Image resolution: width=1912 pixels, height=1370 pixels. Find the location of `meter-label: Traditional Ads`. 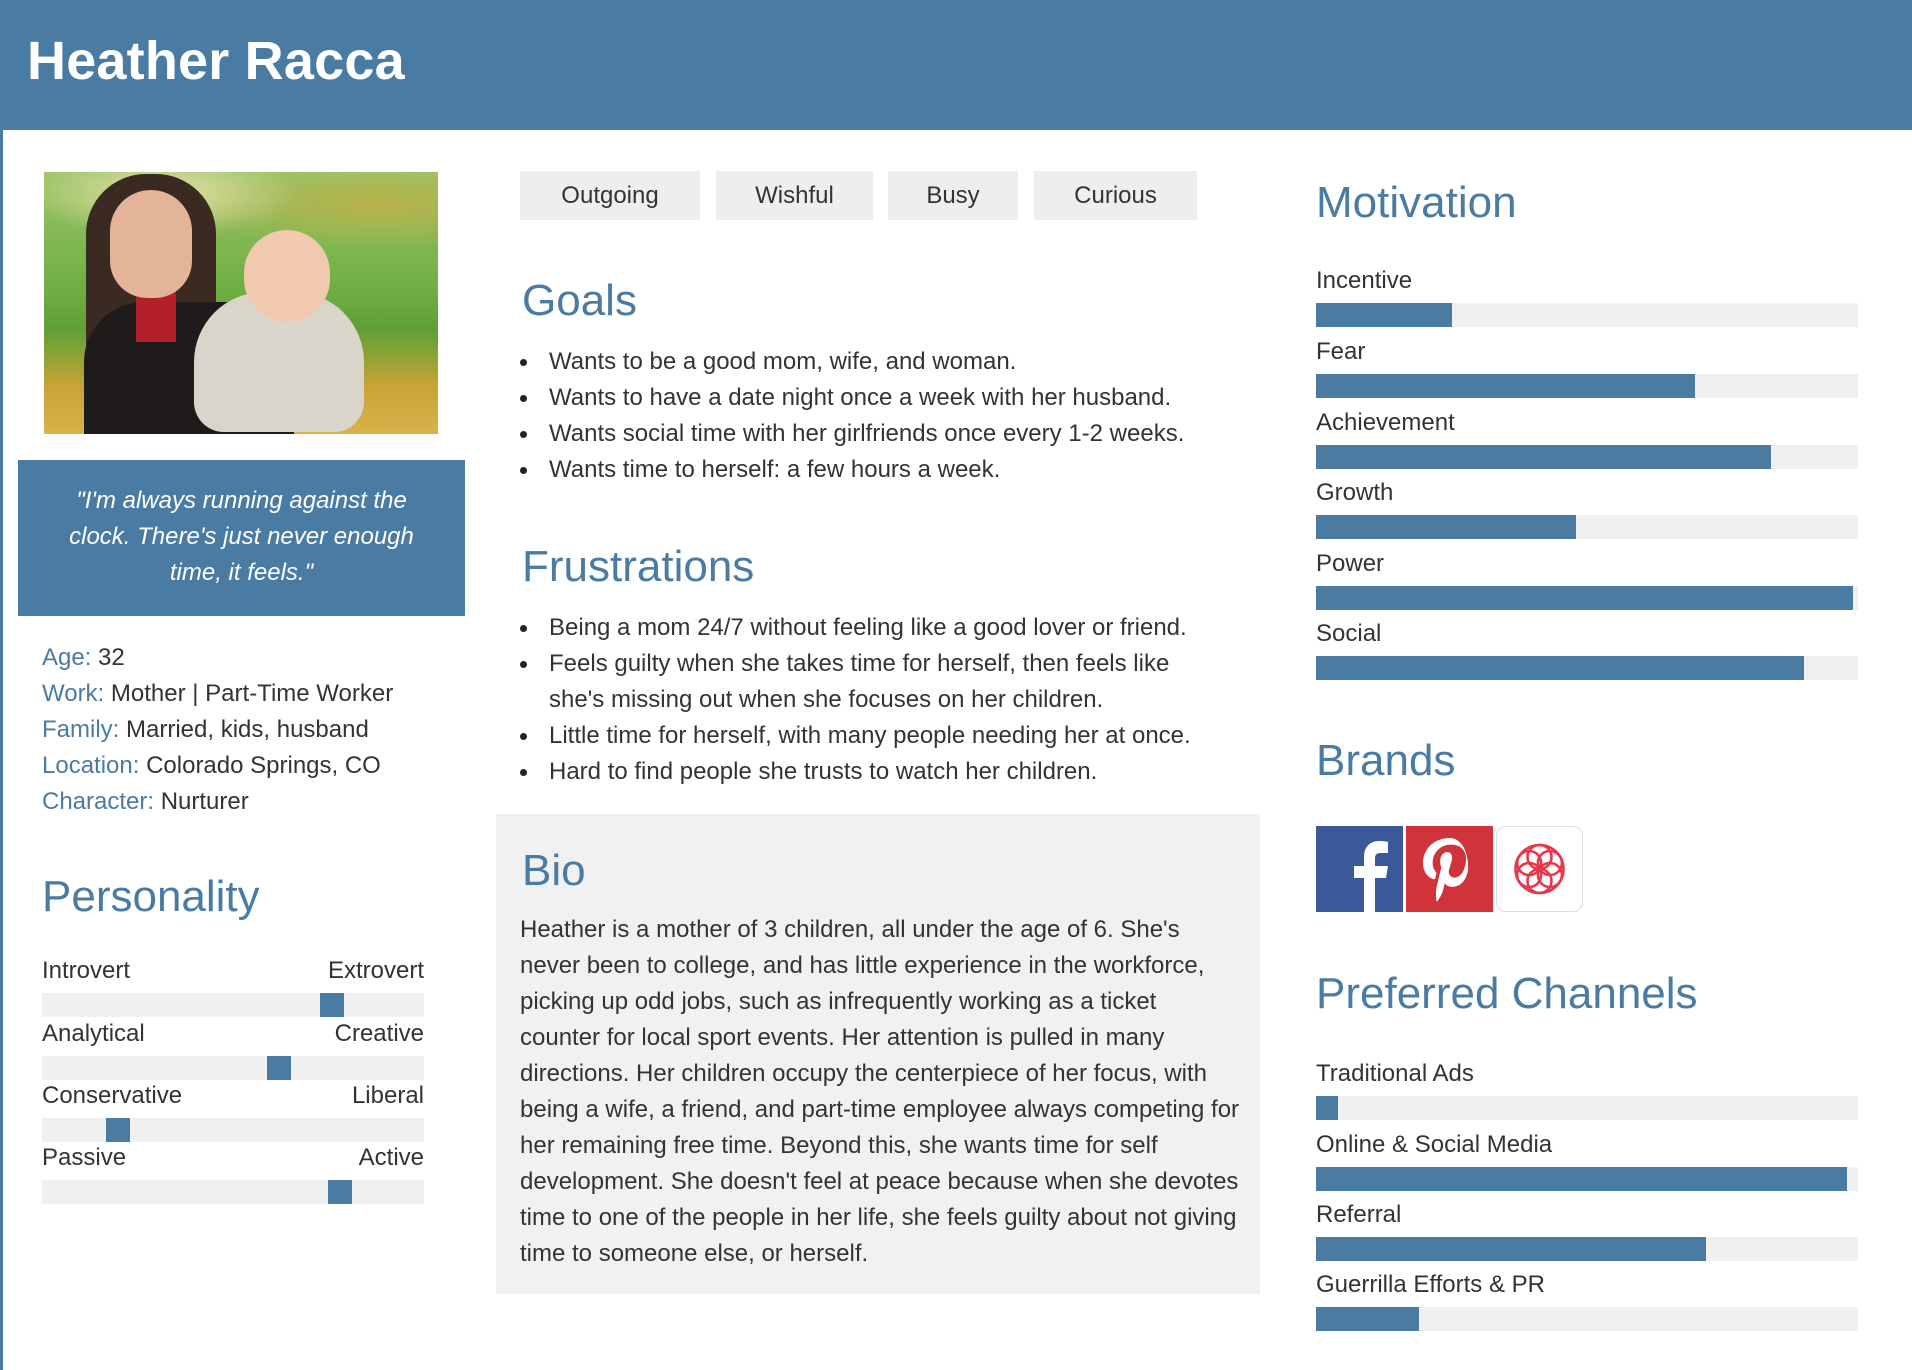

meter-label: Traditional Ads is located at coordinates (1395, 1073).